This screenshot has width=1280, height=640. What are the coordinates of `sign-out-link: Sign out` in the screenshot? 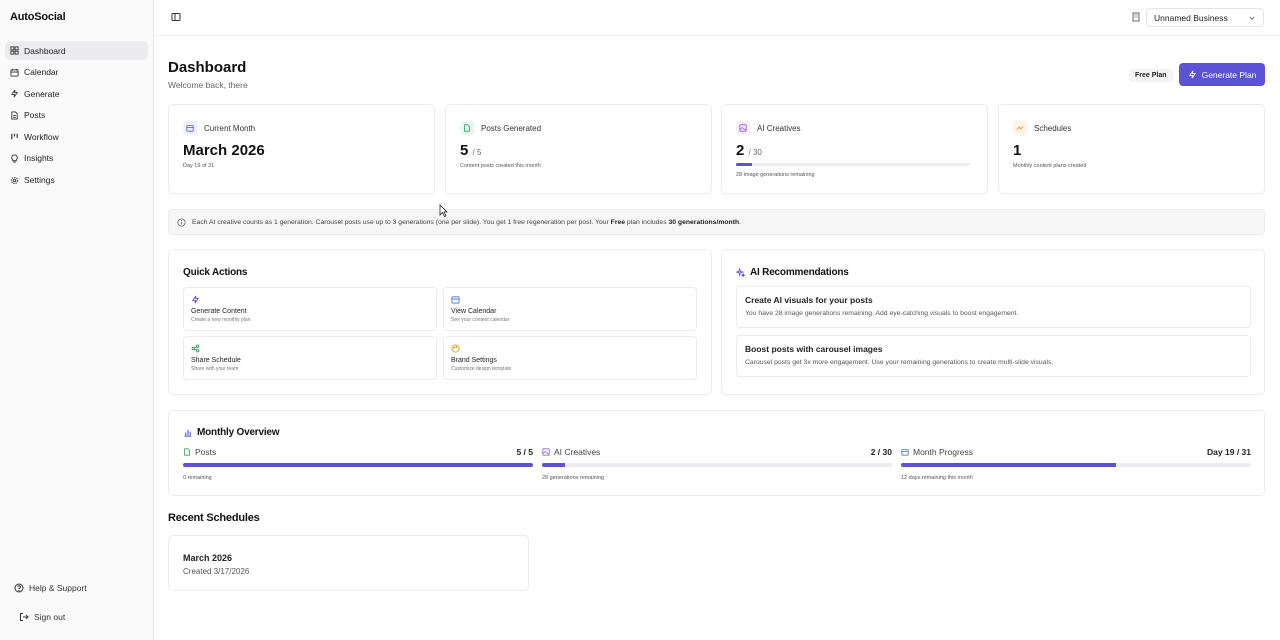 It's located at (42, 617).